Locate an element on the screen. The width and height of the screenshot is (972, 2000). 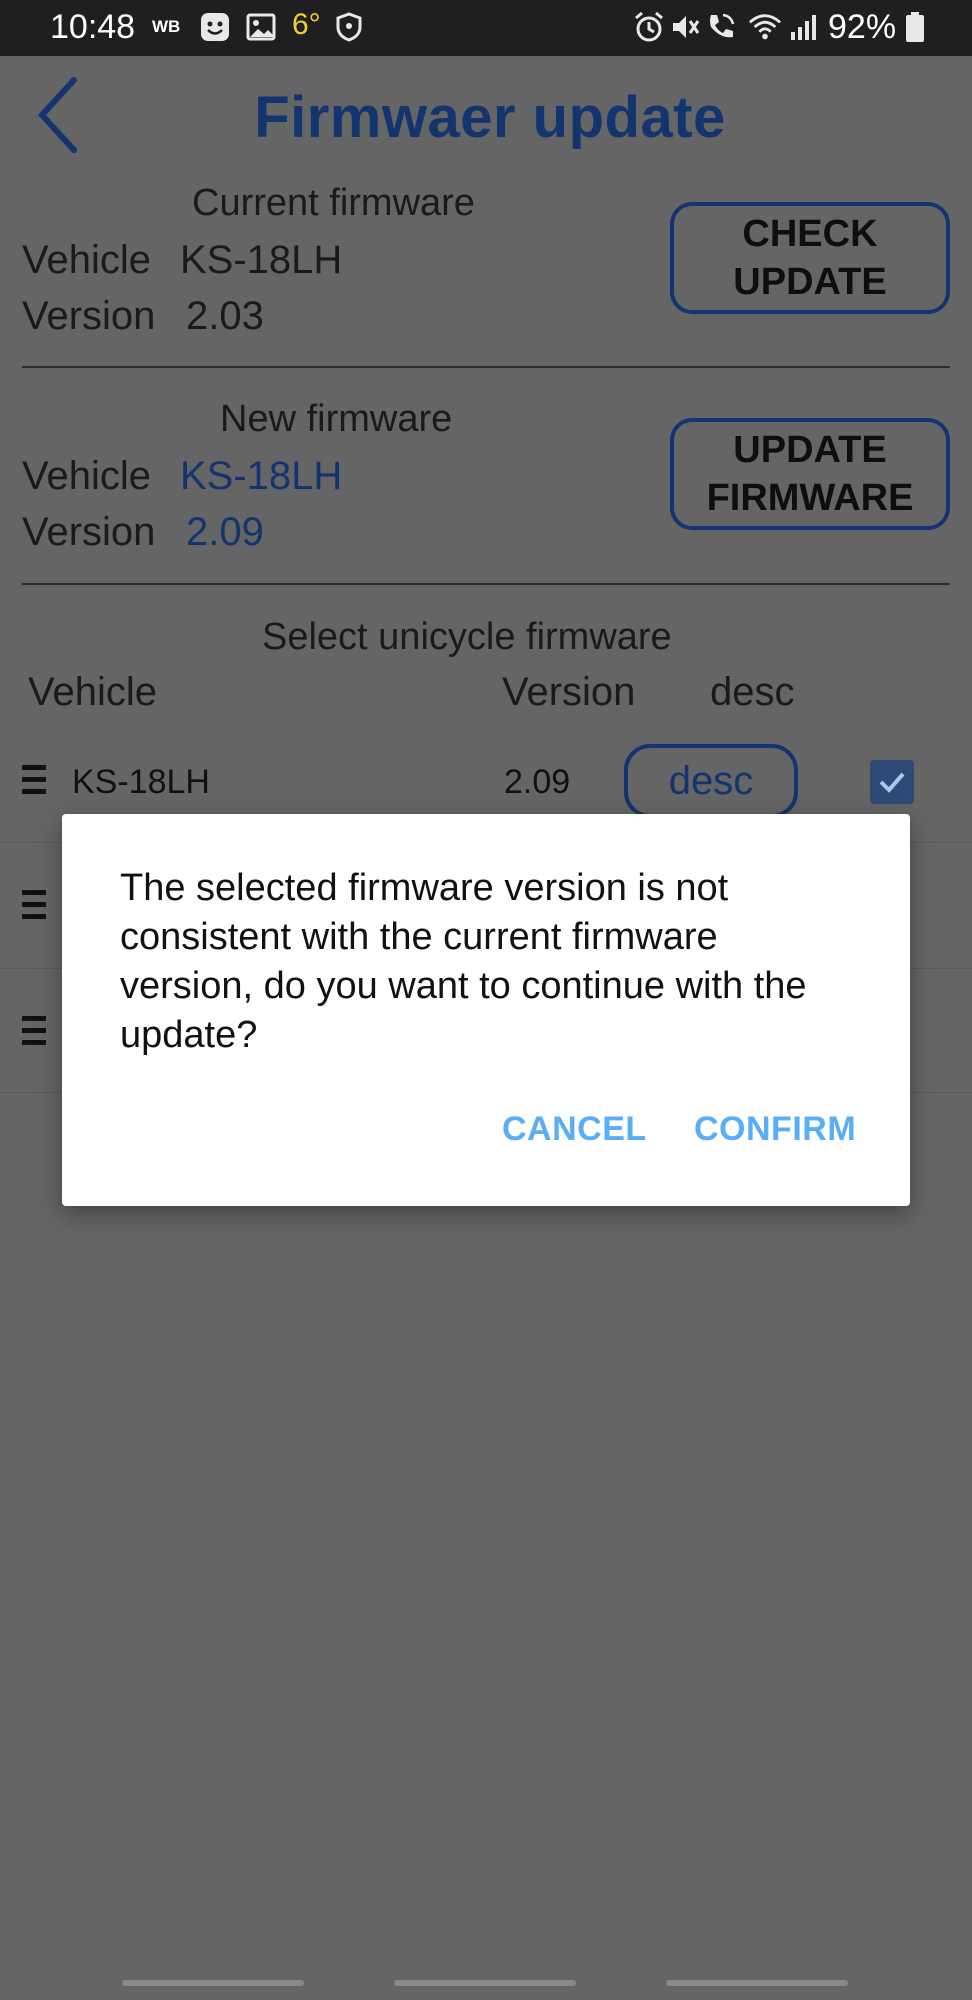
nav-back-handle is located at coordinates (757, 1983).